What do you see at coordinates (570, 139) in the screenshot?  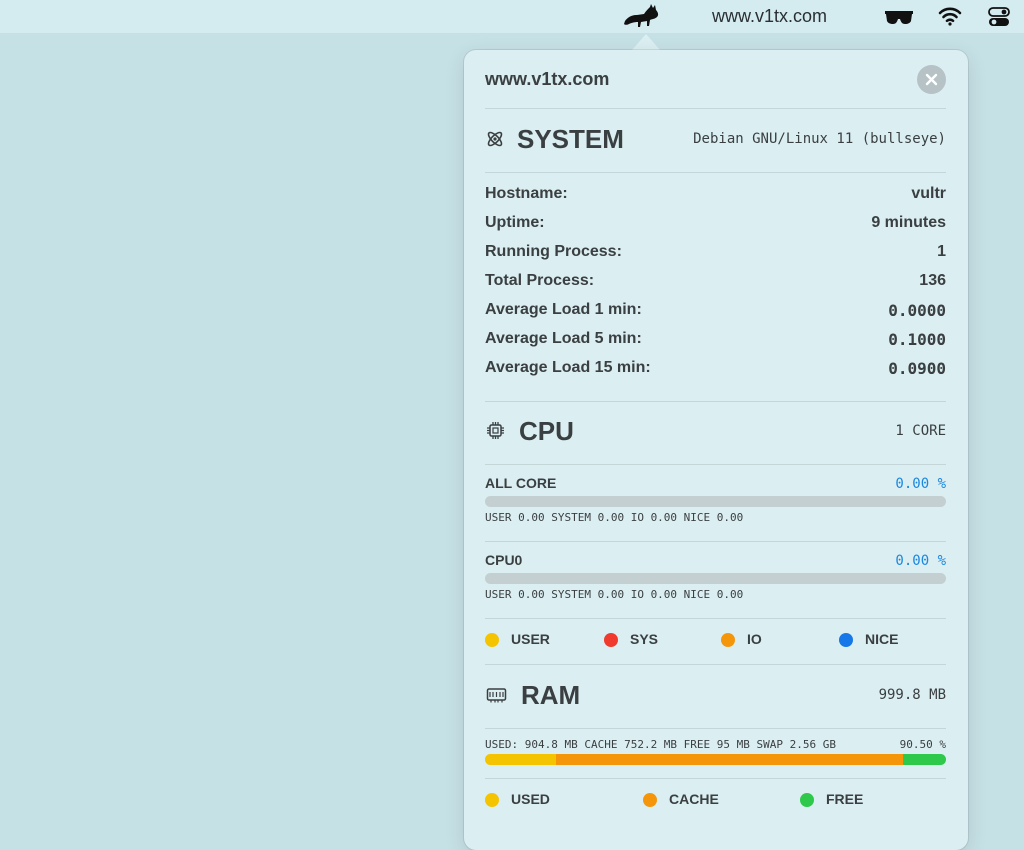 I see `system-title: SYSTEM` at bounding box center [570, 139].